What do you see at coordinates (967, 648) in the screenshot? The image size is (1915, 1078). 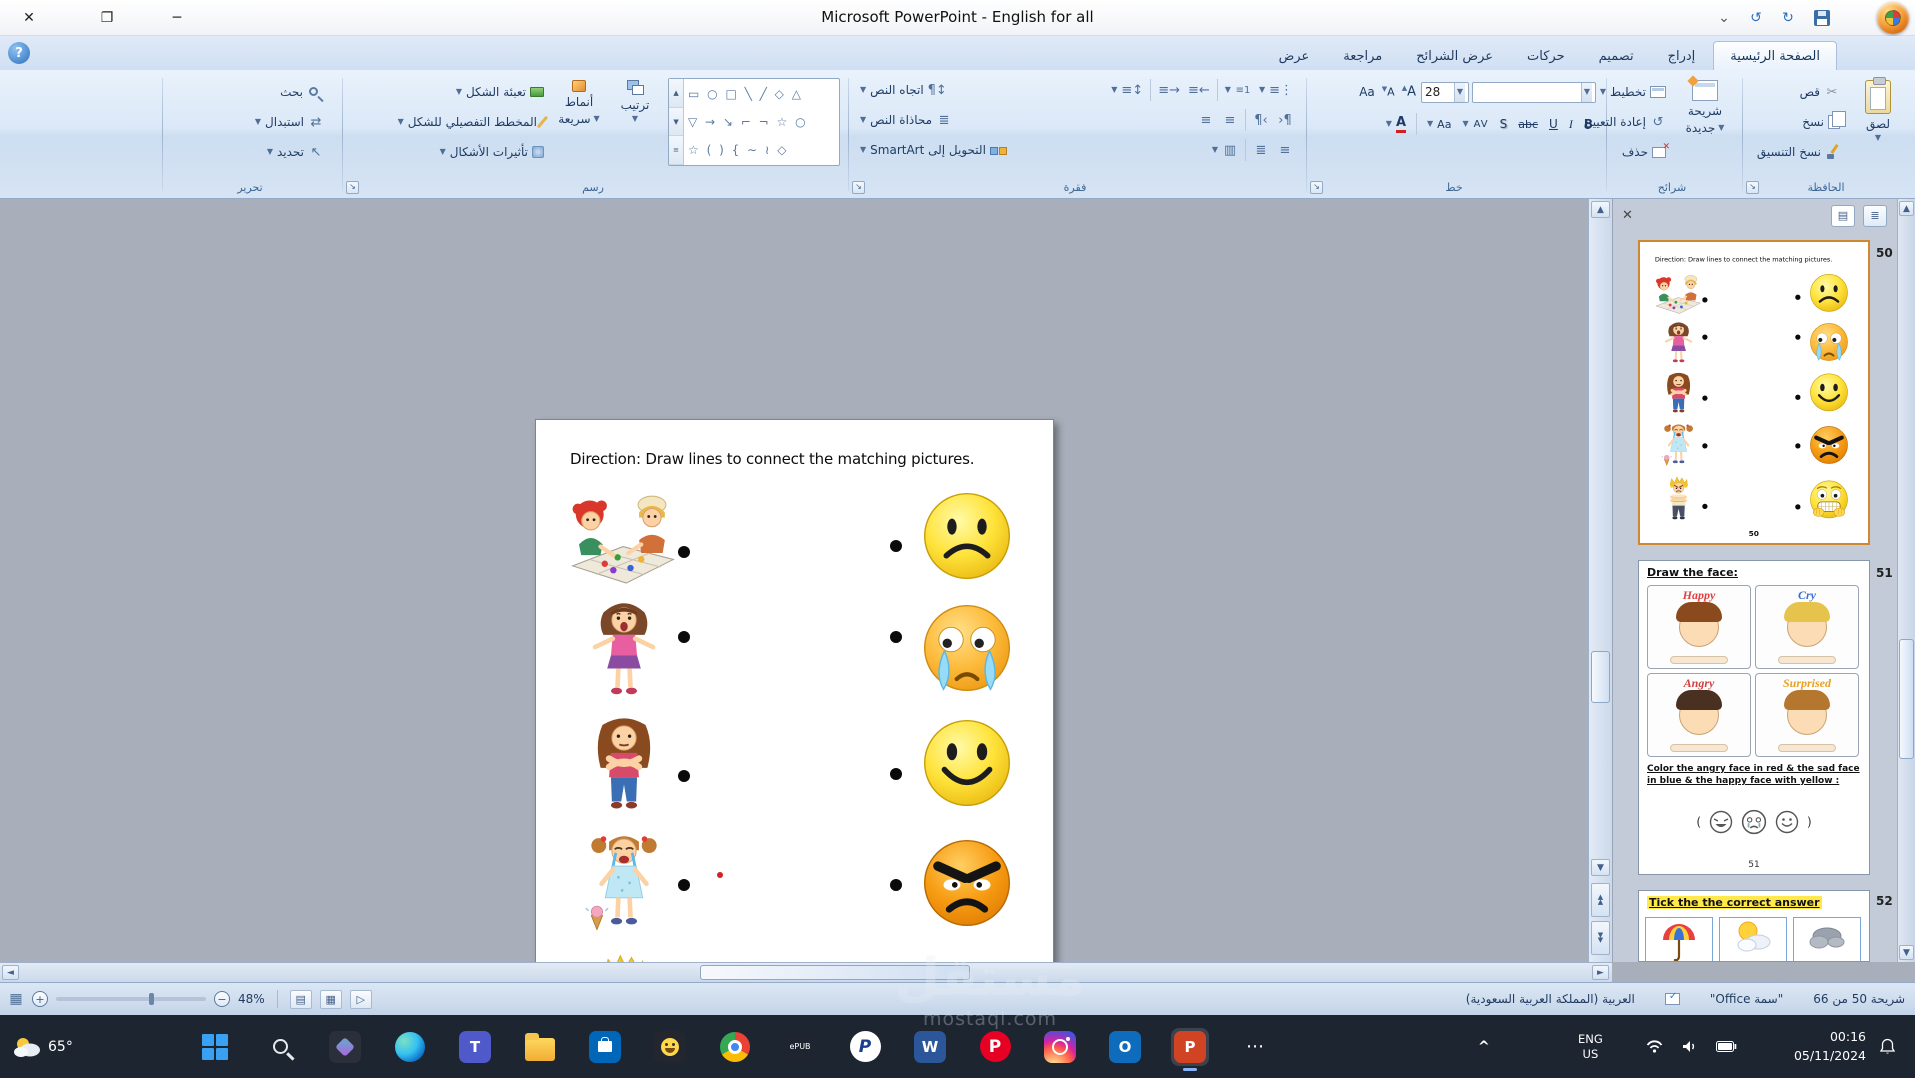 I see `image-crying-face-emoji` at bounding box center [967, 648].